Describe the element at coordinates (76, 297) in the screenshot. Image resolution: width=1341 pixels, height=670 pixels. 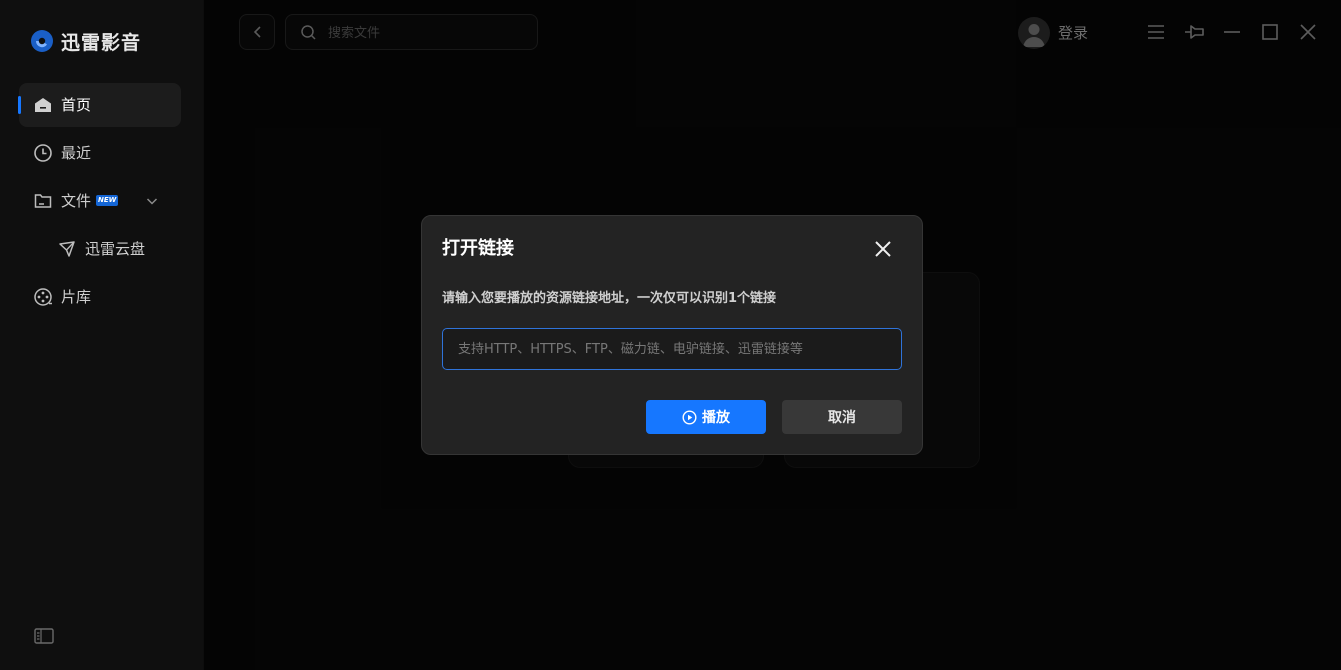
I see `sidebar-item-label: 片库` at that location.